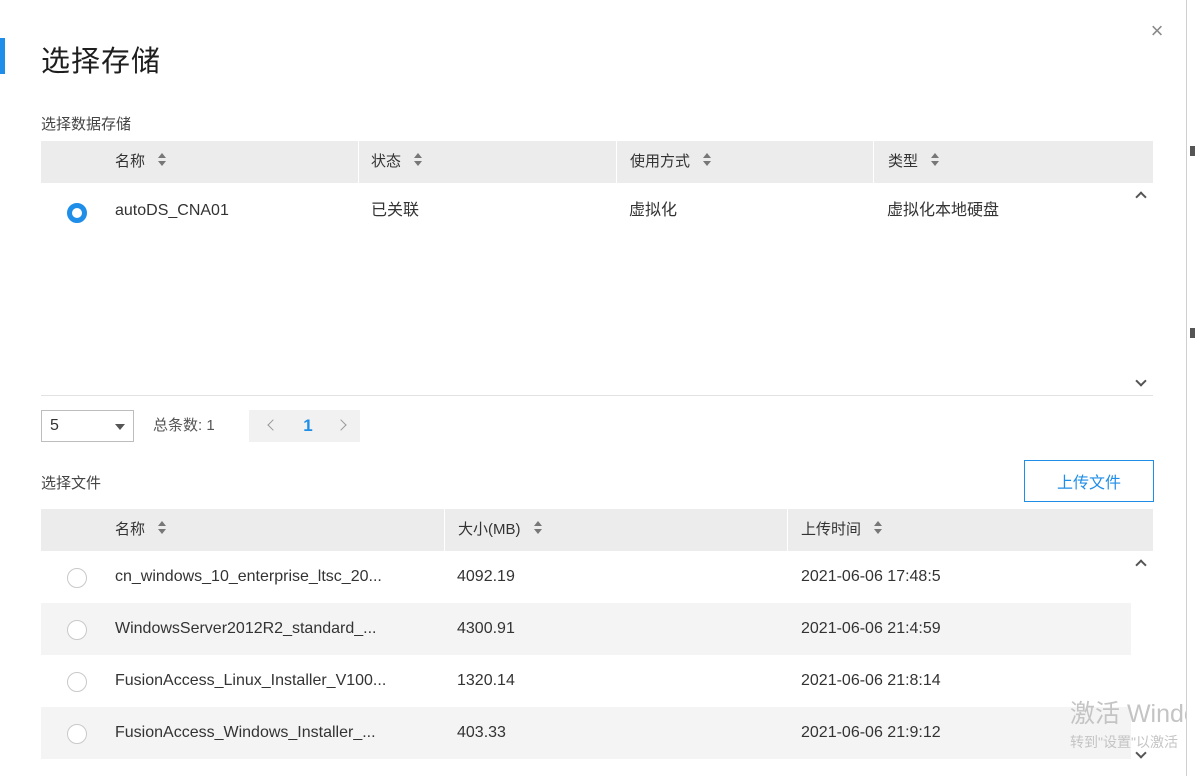 Image resolution: width=1196 pixels, height=776 pixels. Describe the element at coordinates (308, 426) in the screenshot. I see `current-page: 1` at that location.